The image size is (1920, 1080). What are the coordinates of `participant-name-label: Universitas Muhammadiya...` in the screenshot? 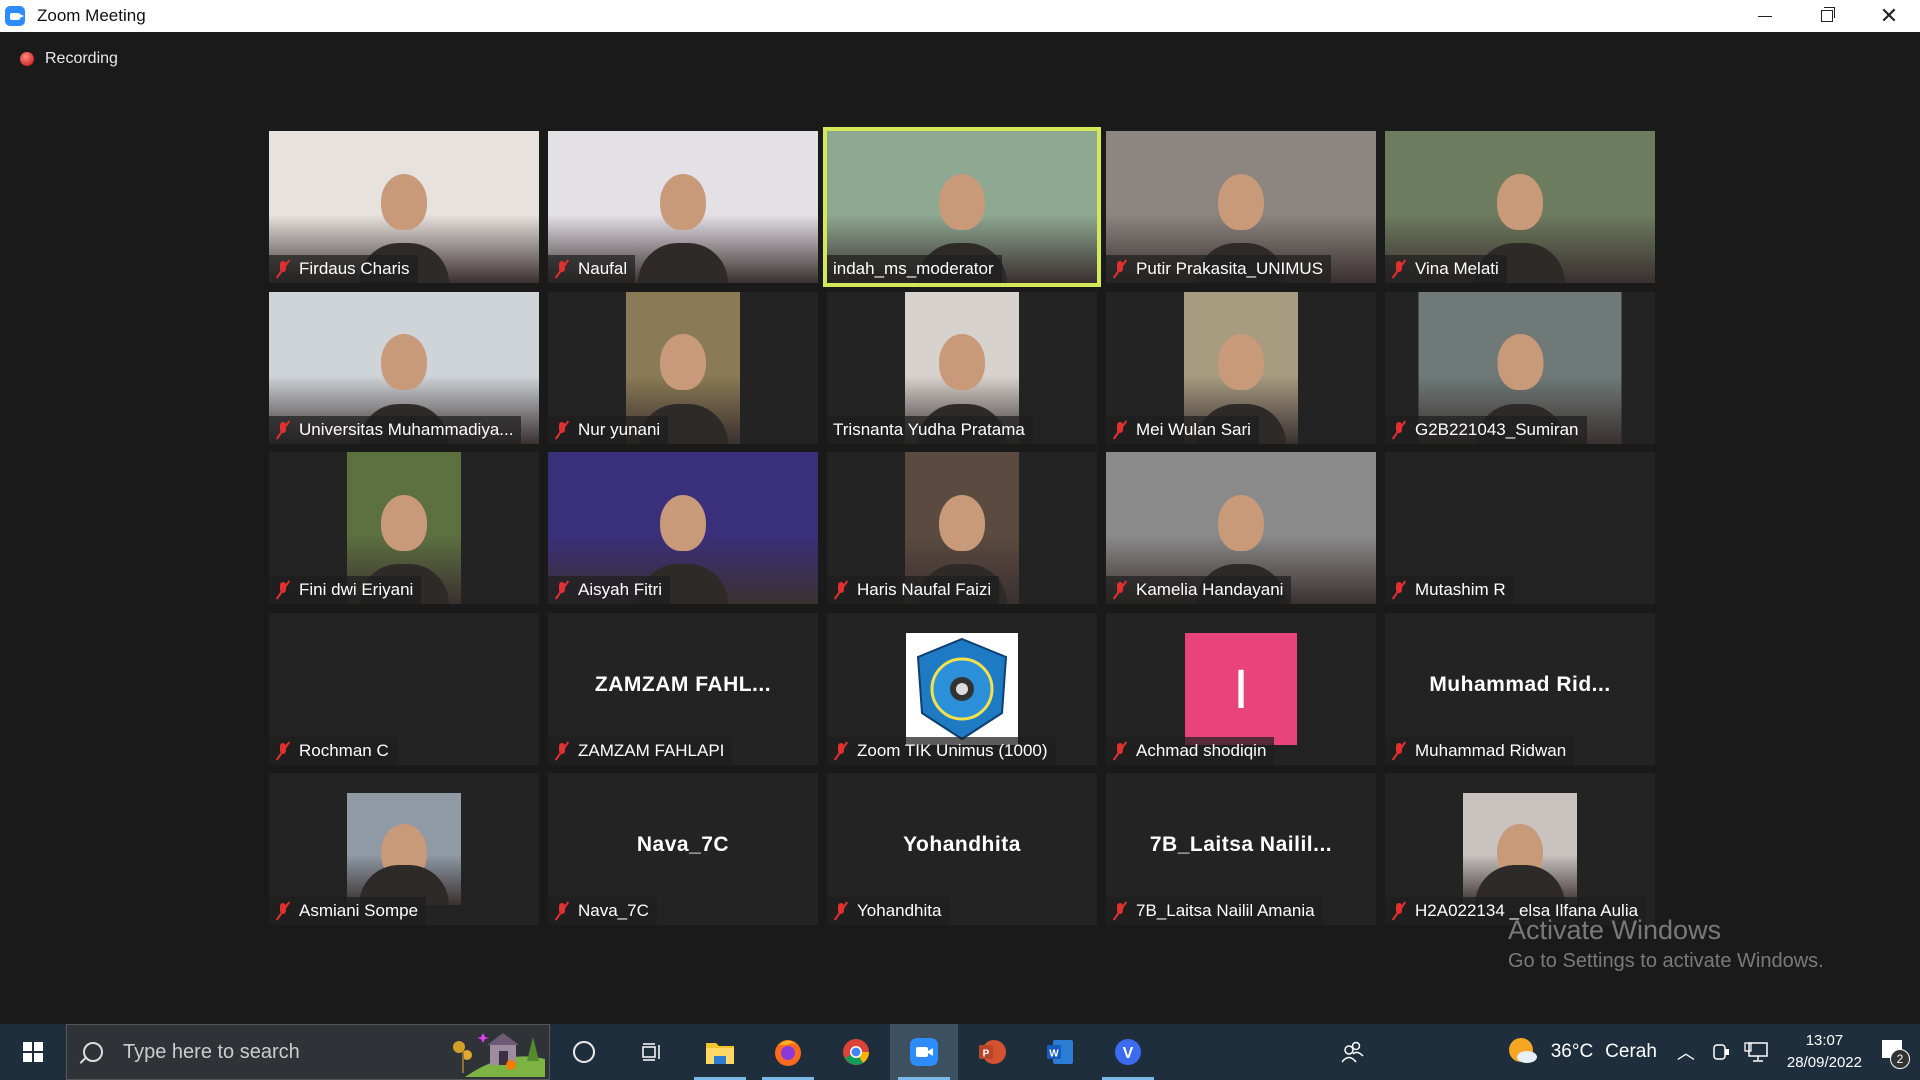 It's located at (395, 429).